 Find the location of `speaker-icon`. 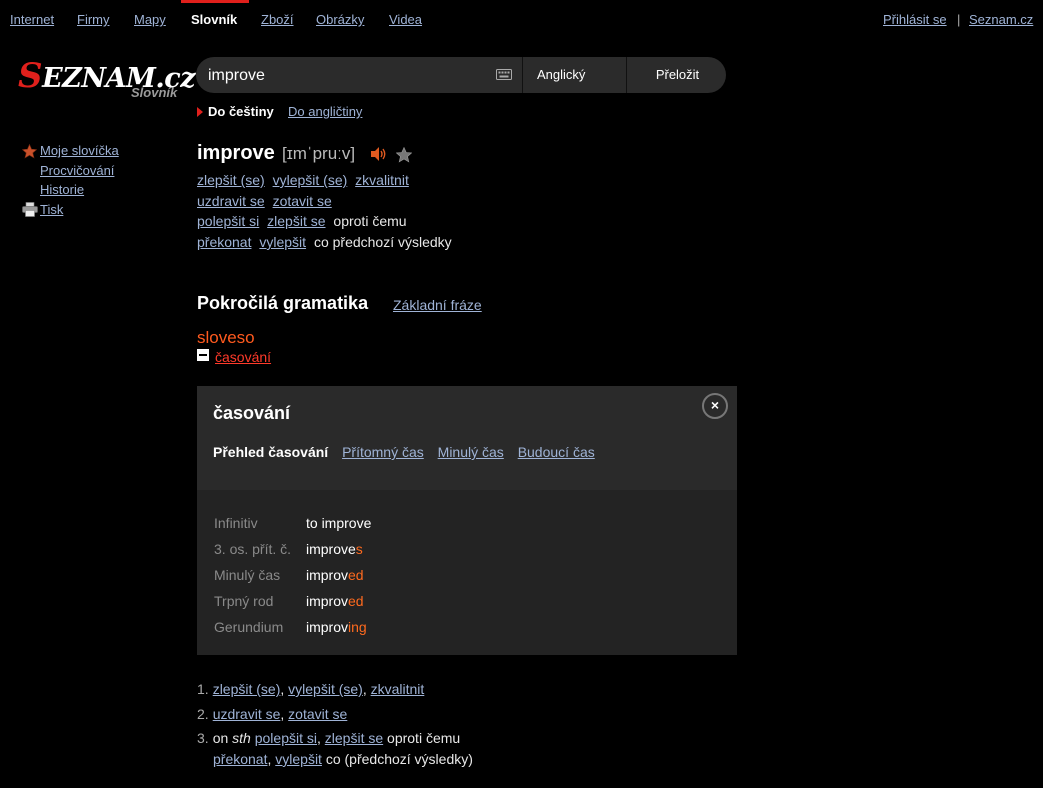

speaker-icon is located at coordinates (379, 154).